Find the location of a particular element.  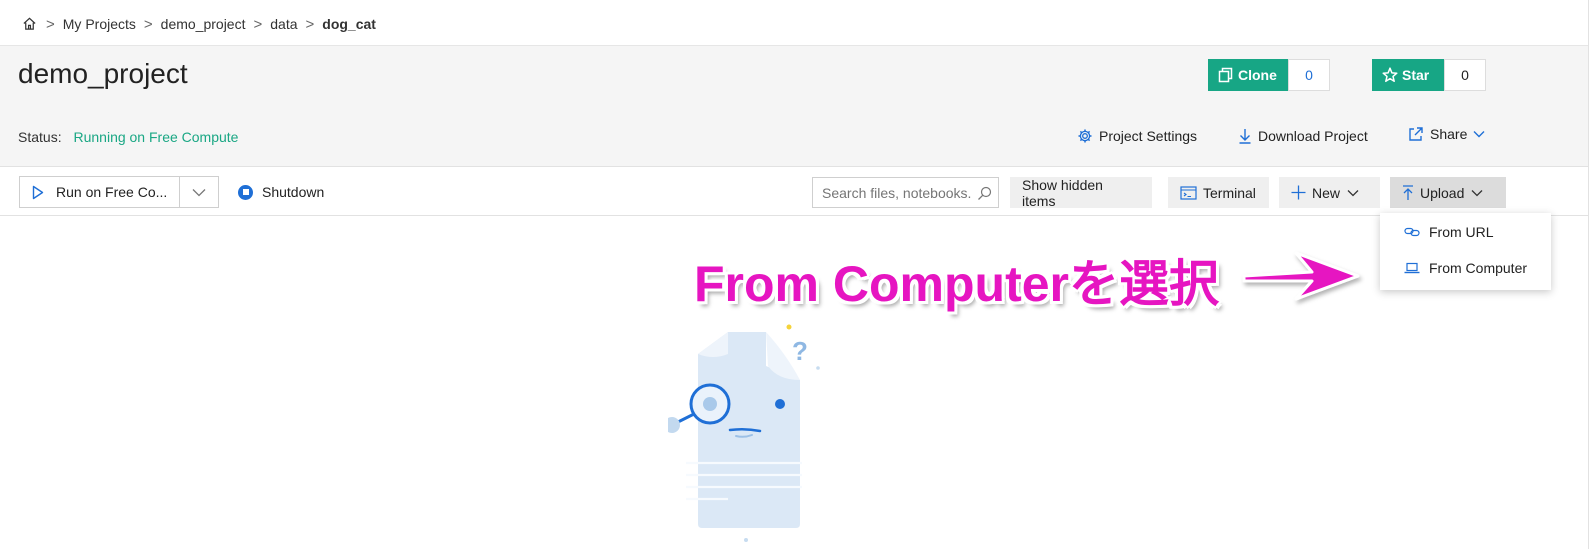

status-label: Status: is located at coordinates (40, 137).